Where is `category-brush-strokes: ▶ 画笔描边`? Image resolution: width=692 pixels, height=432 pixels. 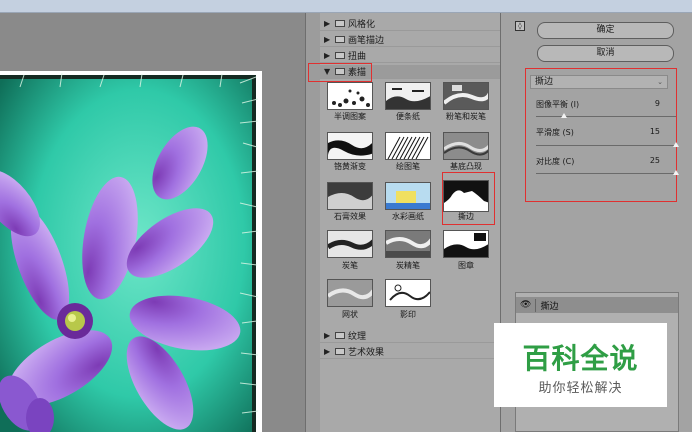
category-brush-strokes: ▶ 画笔描边 is located at coordinates (410, 40).